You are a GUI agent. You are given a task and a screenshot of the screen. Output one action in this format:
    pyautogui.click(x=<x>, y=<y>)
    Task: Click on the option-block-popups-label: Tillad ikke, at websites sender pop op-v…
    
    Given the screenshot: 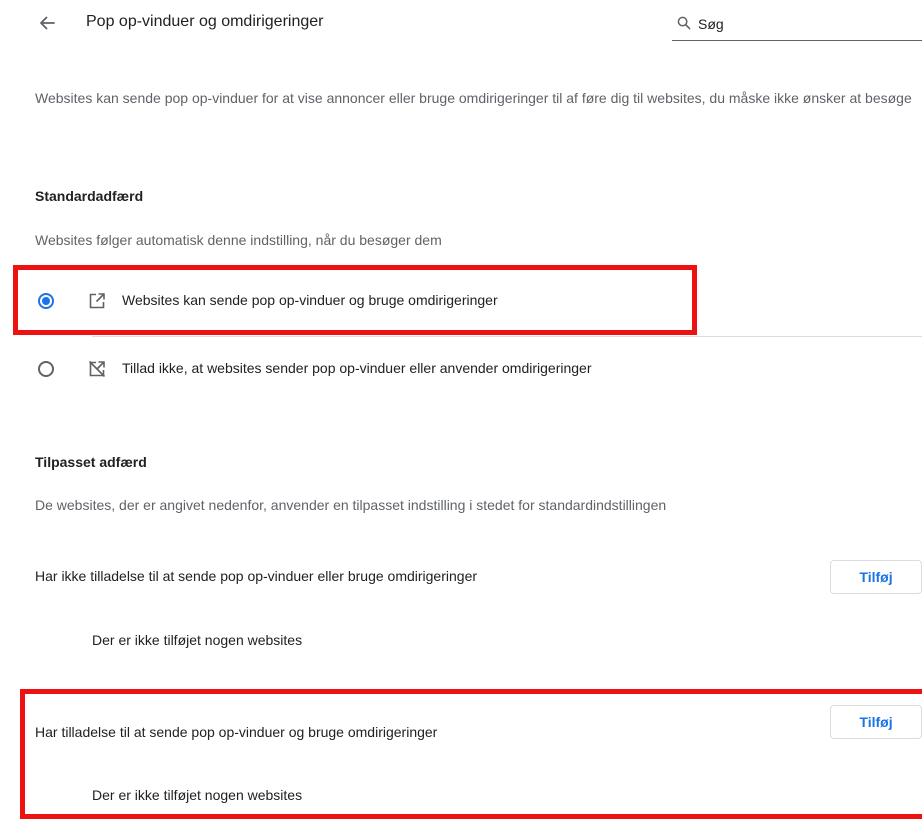 What is the action you would take?
    pyautogui.click(x=357, y=368)
    